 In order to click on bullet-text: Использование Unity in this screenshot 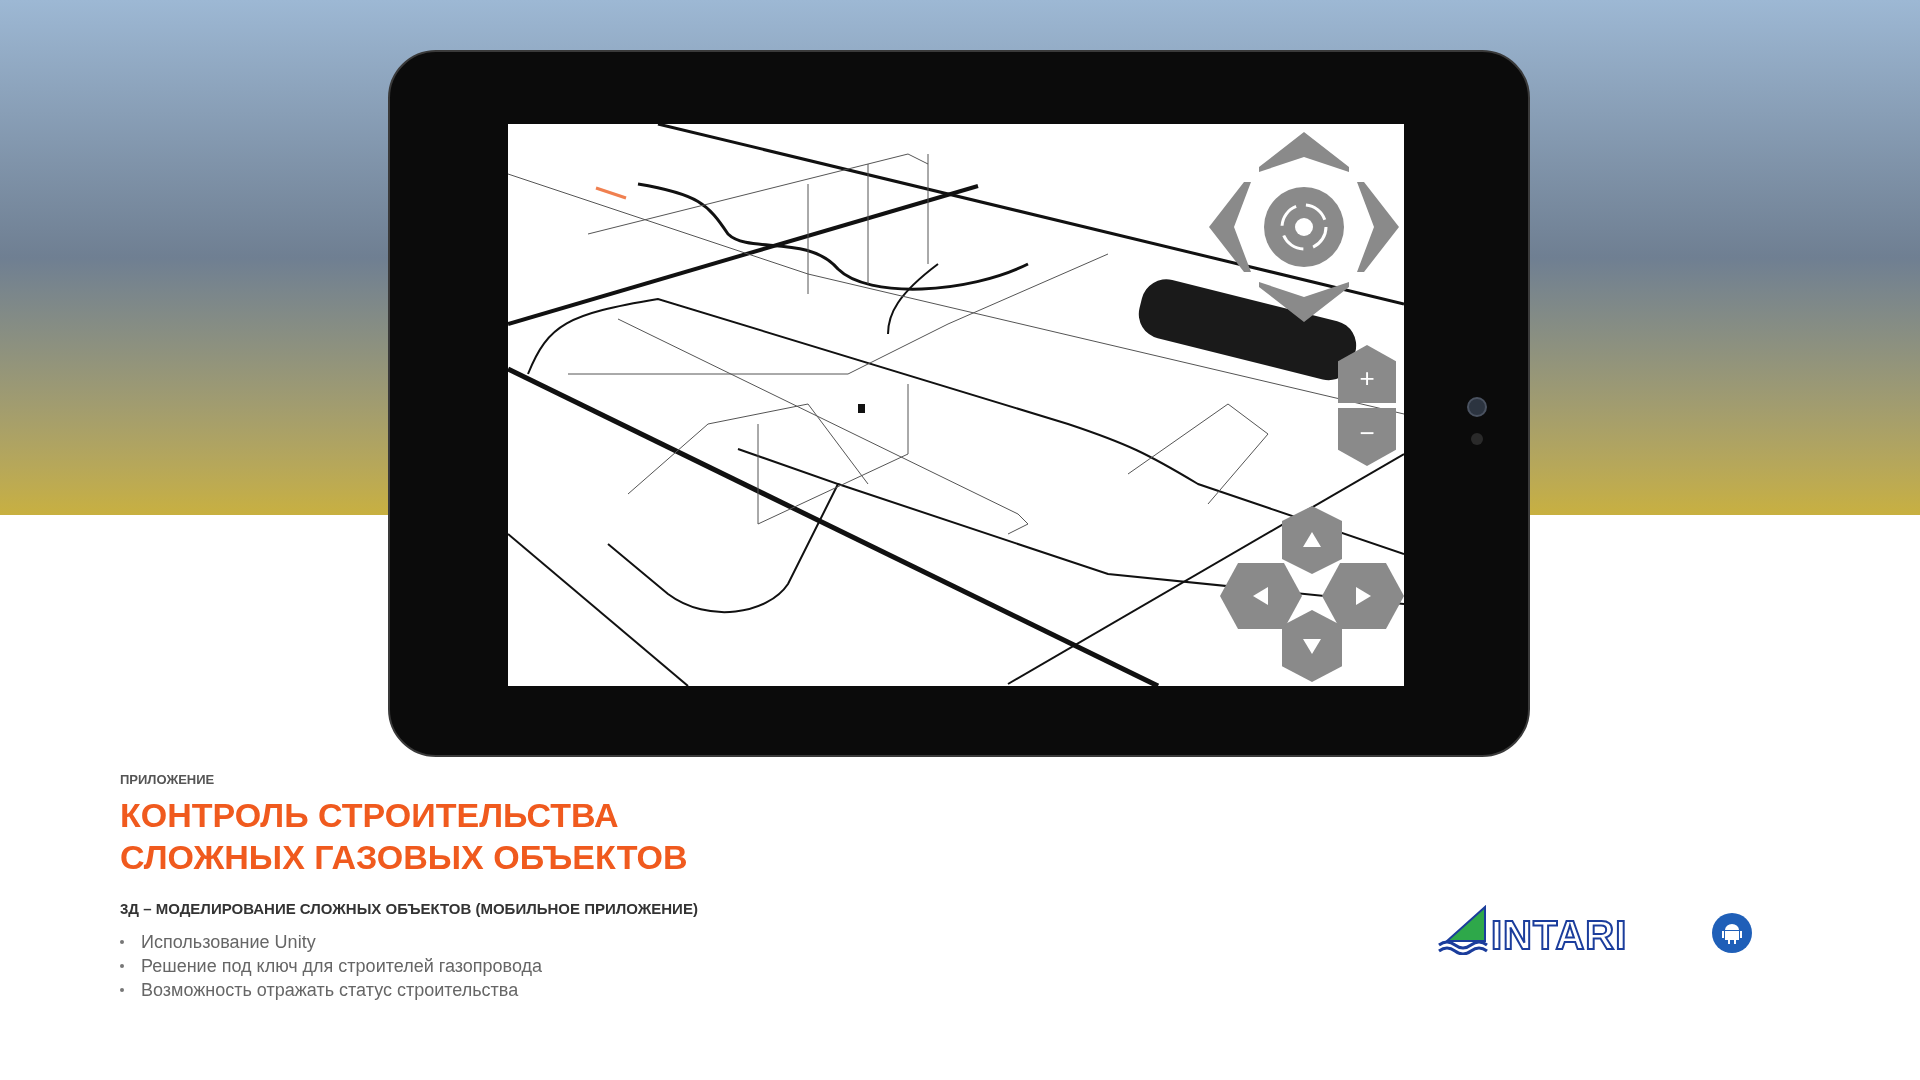, I will do `click(228, 942)`.